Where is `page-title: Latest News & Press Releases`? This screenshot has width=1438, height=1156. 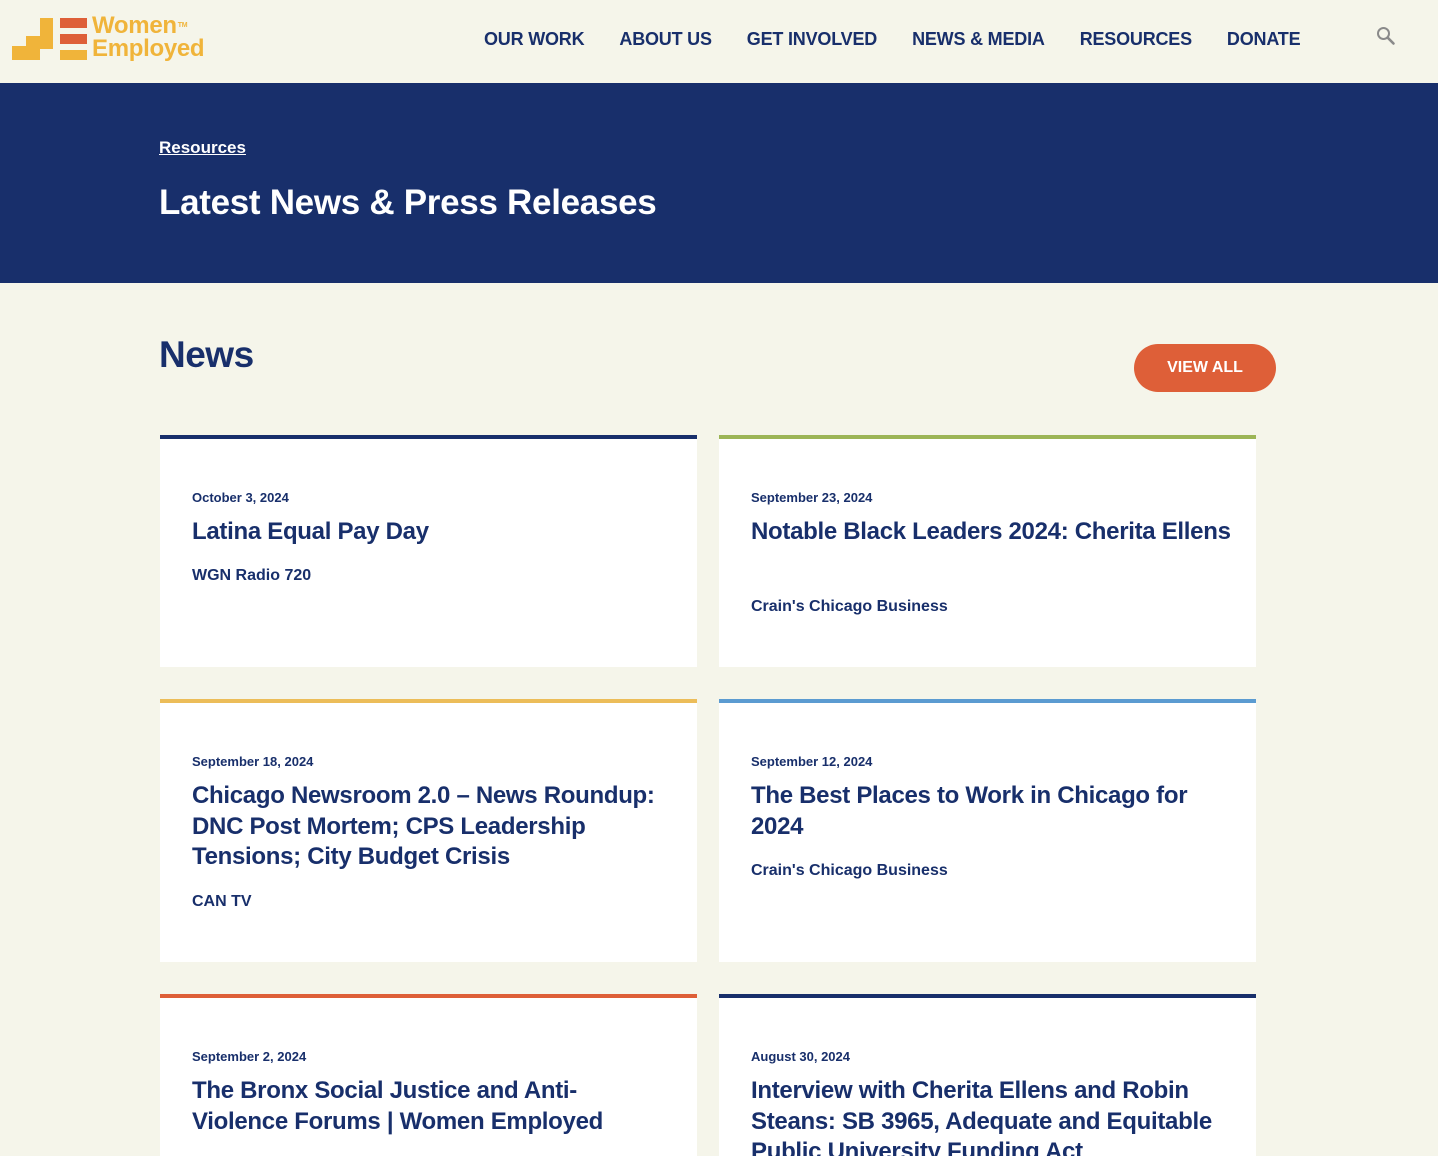
page-title: Latest News & Press Releases is located at coordinates (408, 202).